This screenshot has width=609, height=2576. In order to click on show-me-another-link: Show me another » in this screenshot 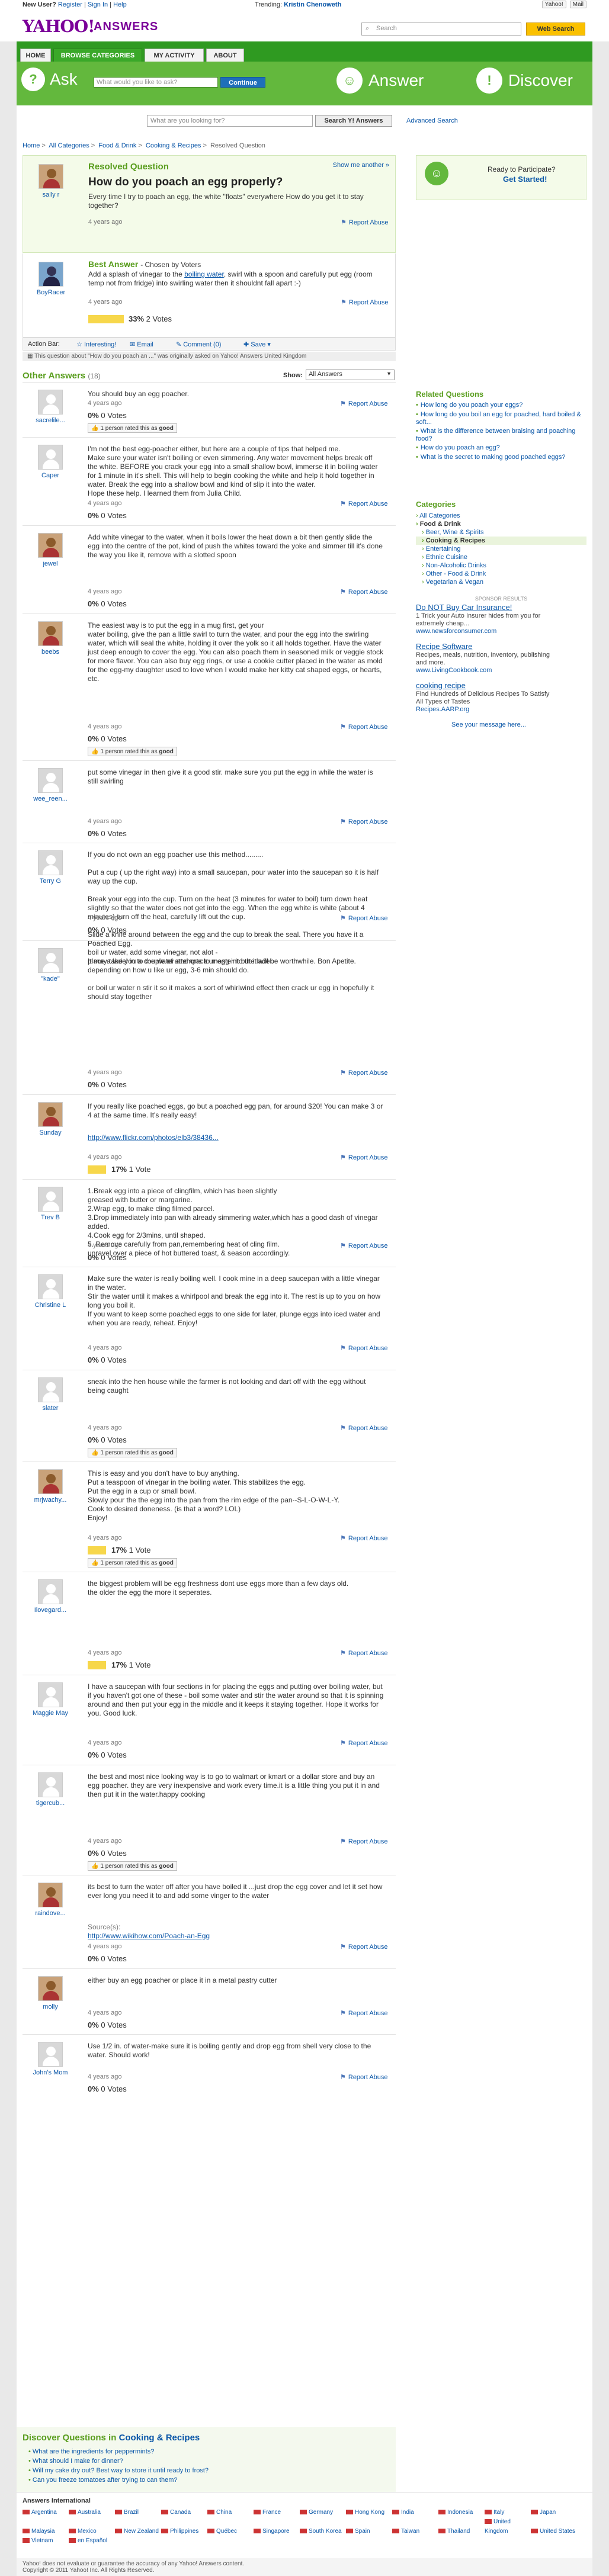, I will do `click(361, 165)`.